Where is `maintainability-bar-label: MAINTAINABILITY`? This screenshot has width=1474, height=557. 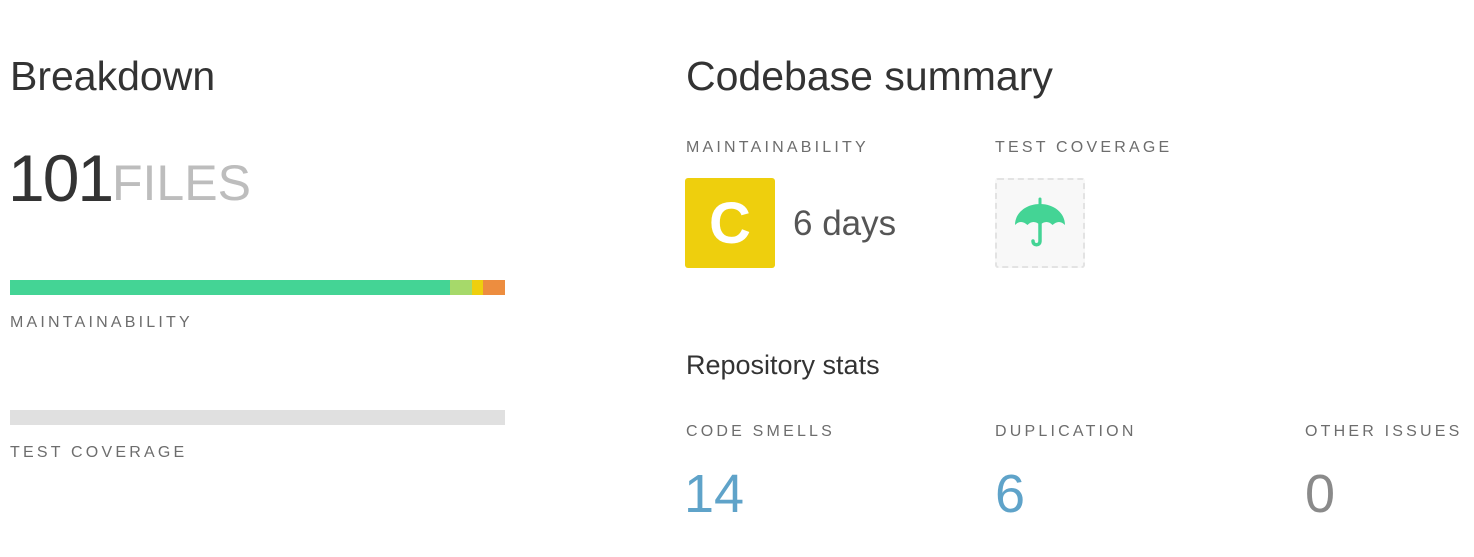
maintainability-bar-label: MAINTAINABILITY is located at coordinates (101, 322).